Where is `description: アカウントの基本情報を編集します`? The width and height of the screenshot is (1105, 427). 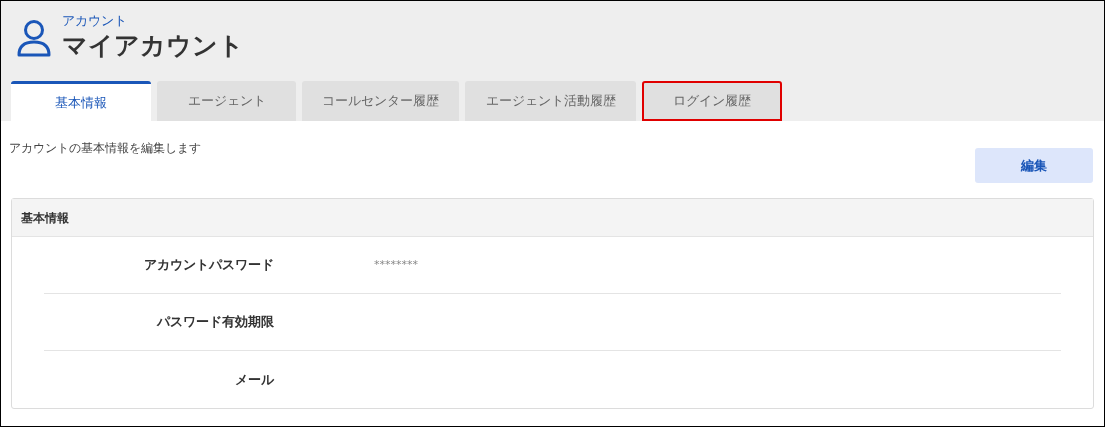
description: アカウントの基本情報を編集します is located at coordinates (105, 148).